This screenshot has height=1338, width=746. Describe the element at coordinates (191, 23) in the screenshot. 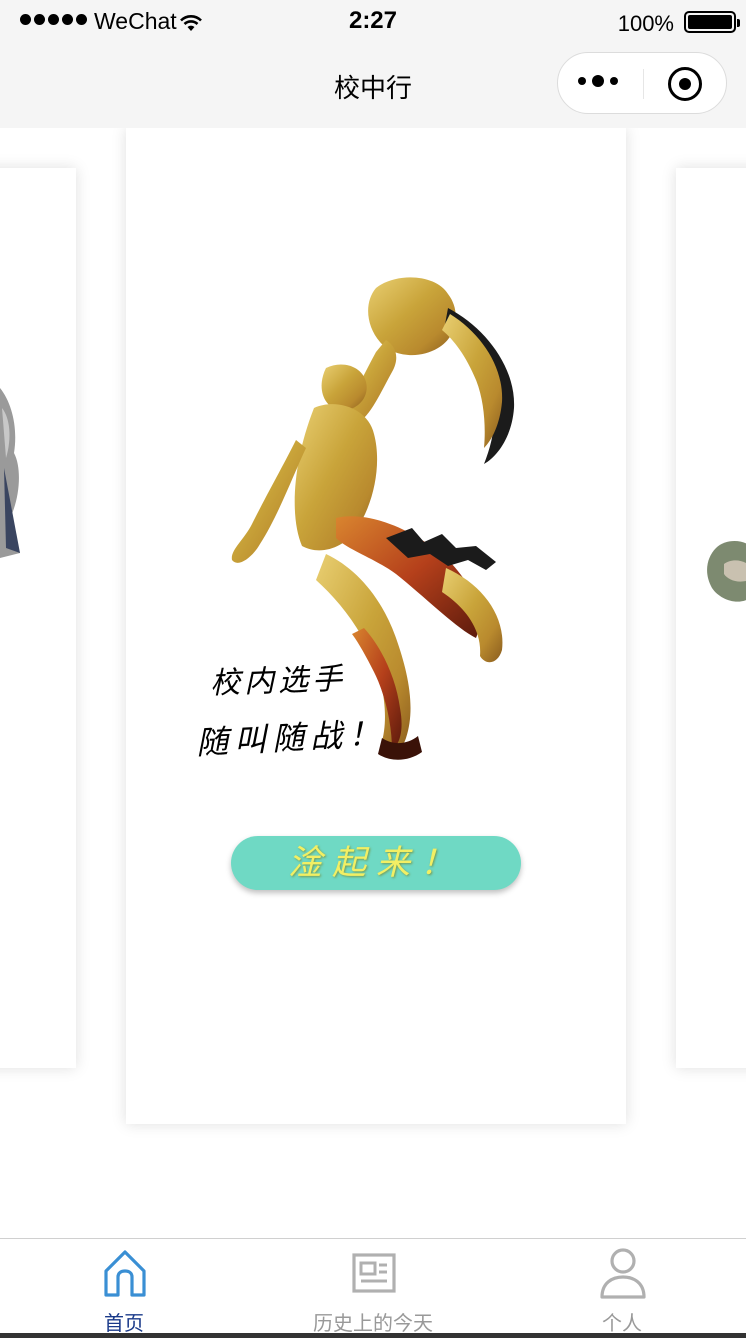

I see `wifi-icon` at that location.